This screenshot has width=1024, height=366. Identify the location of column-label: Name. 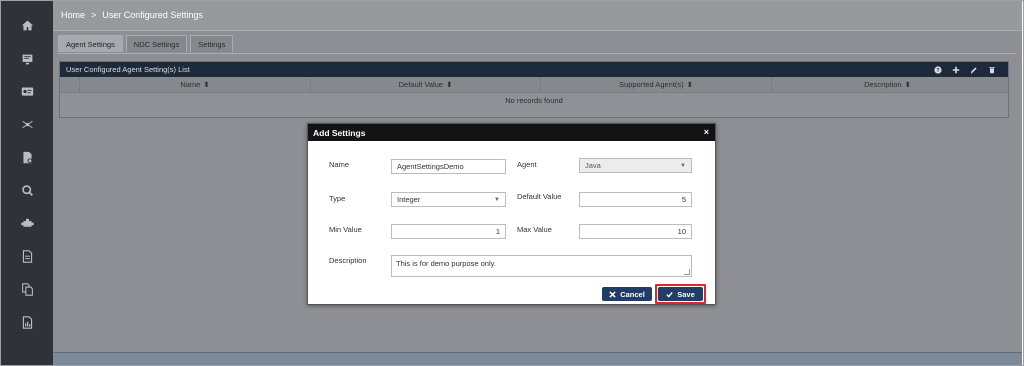
(190, 84).